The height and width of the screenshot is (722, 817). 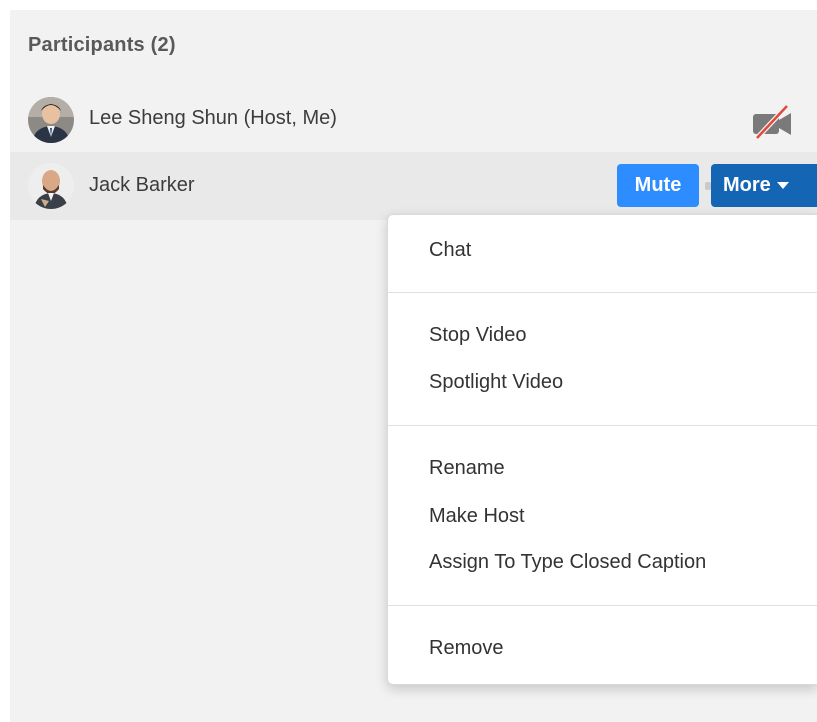 What do you see at coordinates (772, 122) in the screenshot?
I see `video-off-icon` at bounding box center [772, 122].